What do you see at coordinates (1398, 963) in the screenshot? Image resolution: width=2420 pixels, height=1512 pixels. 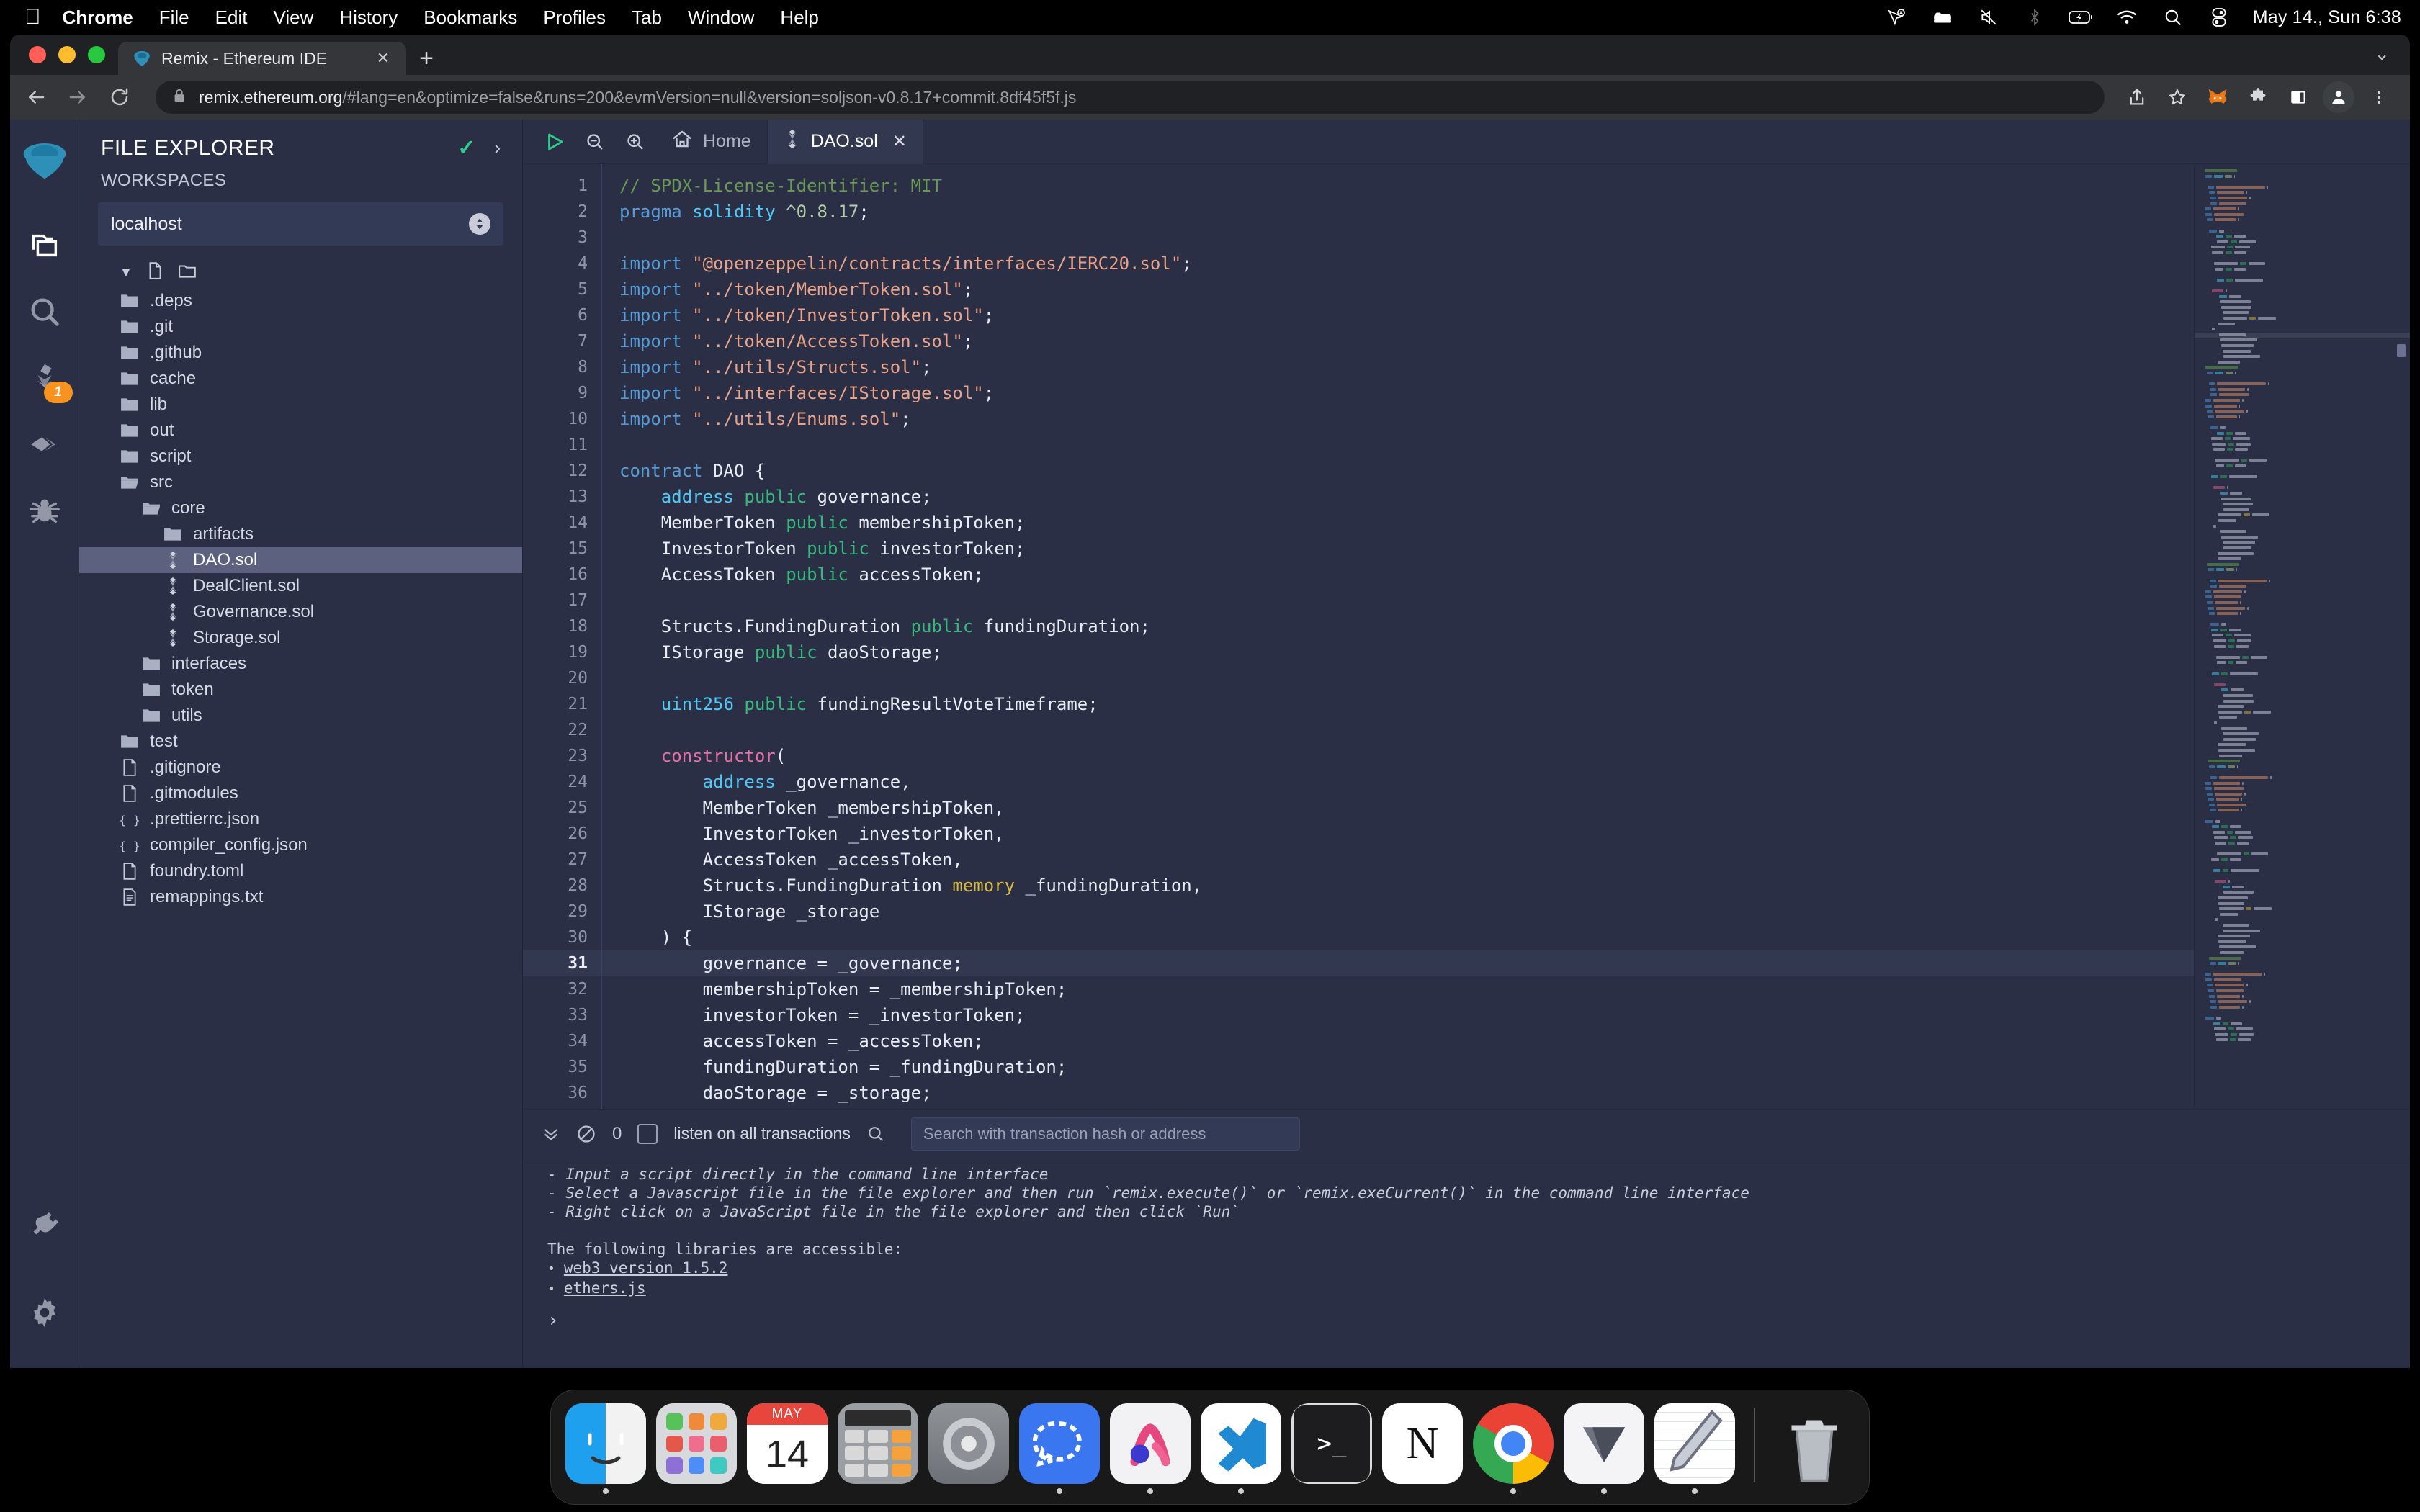 I see `code-line: governance = _governance;` at bounding box center [1398, 963].